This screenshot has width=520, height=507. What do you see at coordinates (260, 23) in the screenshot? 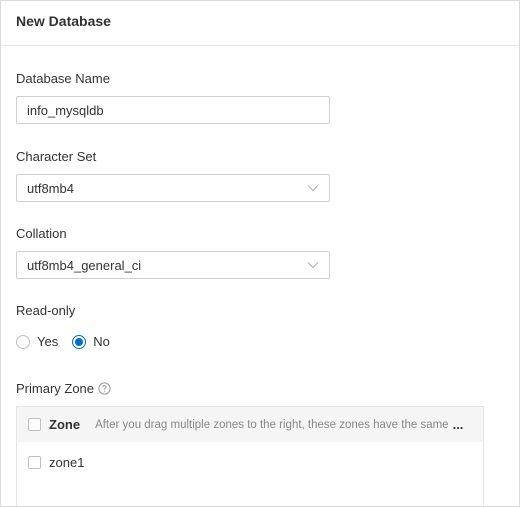
I see `dialog-header: New Database` at bounding box center [260, 23].